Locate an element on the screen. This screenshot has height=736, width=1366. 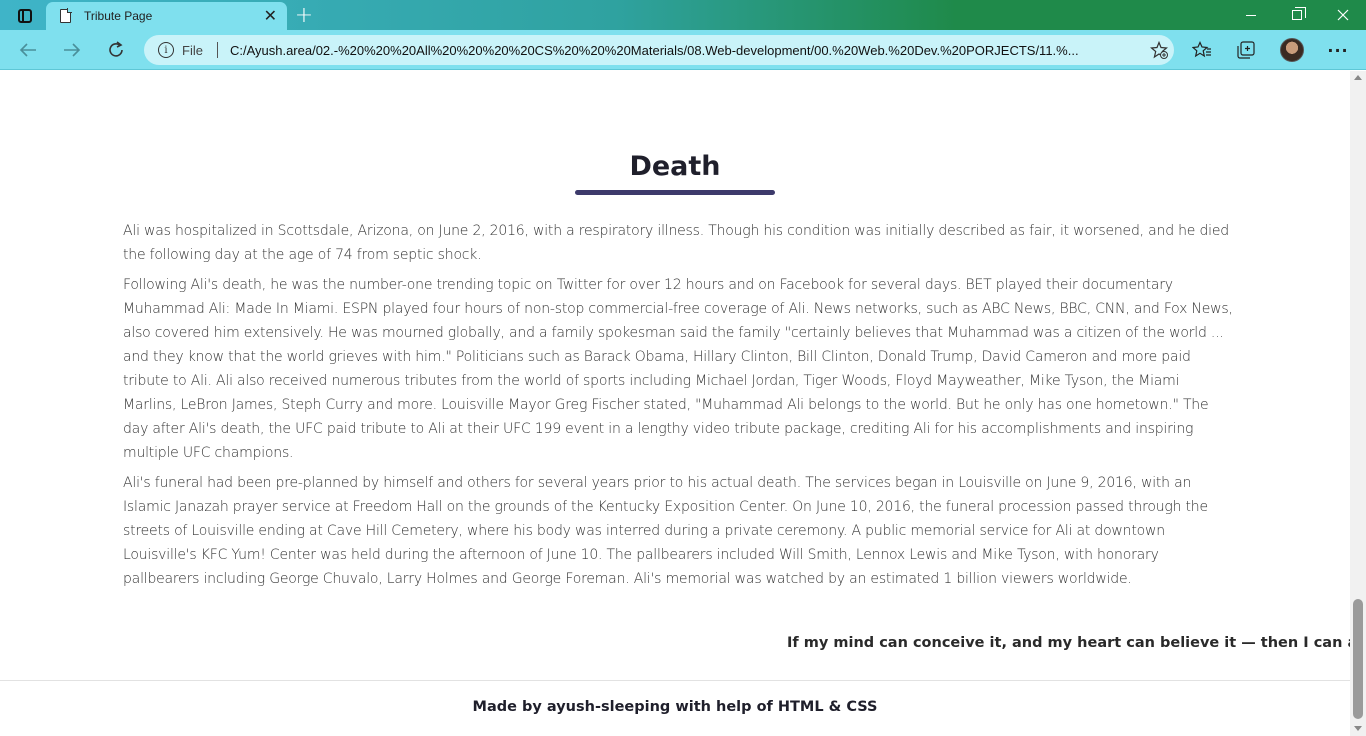
vertical-scrollbar is located at coordinates (1358, 403).